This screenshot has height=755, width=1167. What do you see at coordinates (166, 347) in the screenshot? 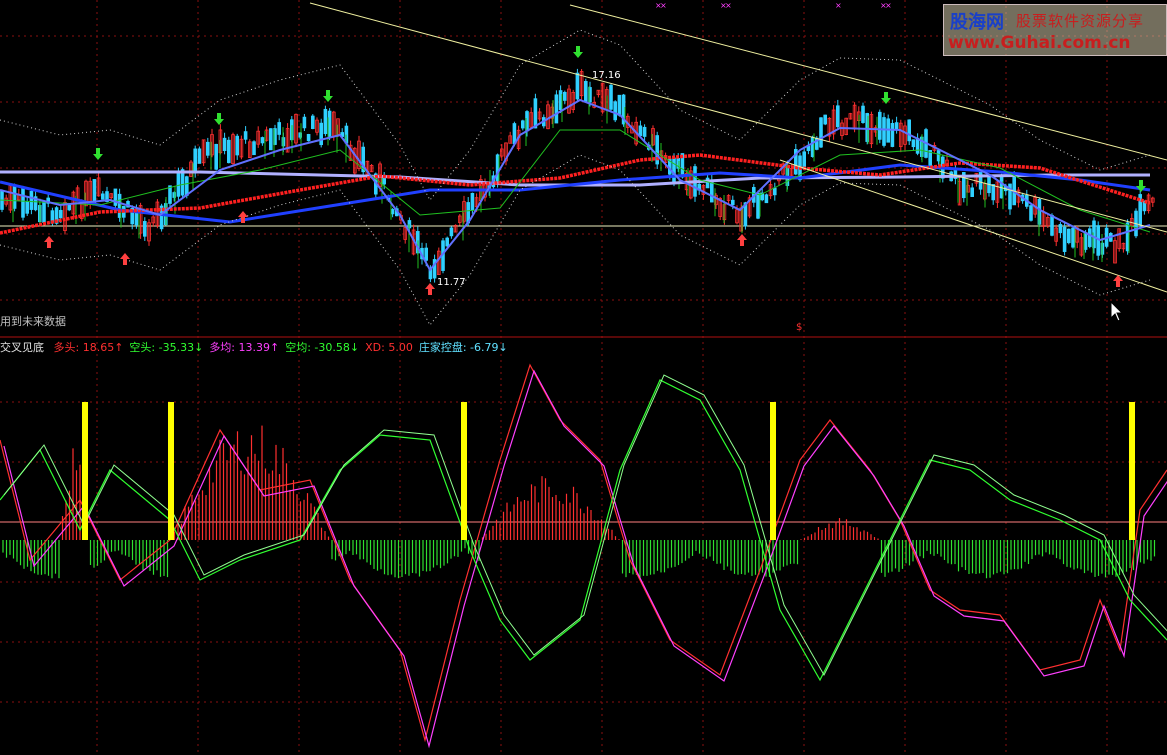
I see `legend-item: 空头: -35.33↓` at bounding box center [166, 347].